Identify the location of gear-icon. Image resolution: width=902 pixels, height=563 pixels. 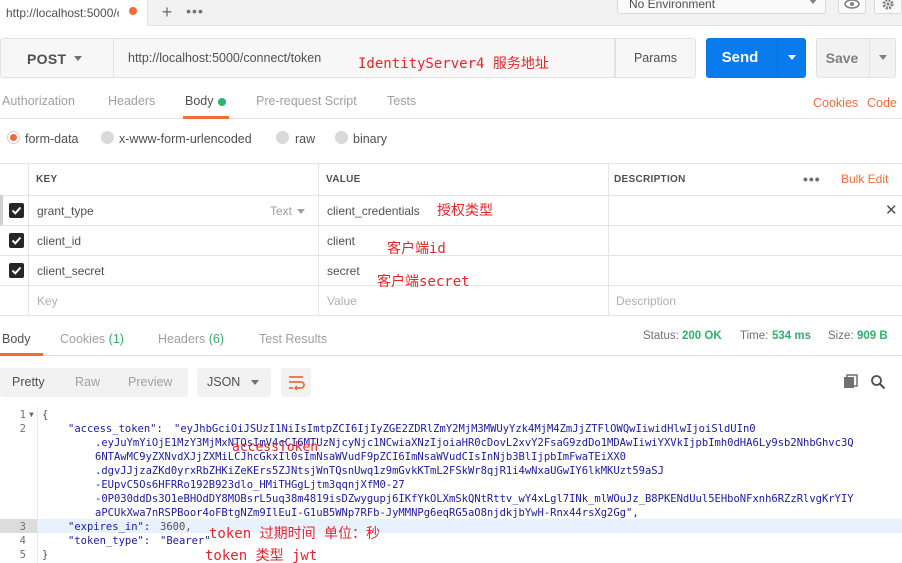
(888, 7).